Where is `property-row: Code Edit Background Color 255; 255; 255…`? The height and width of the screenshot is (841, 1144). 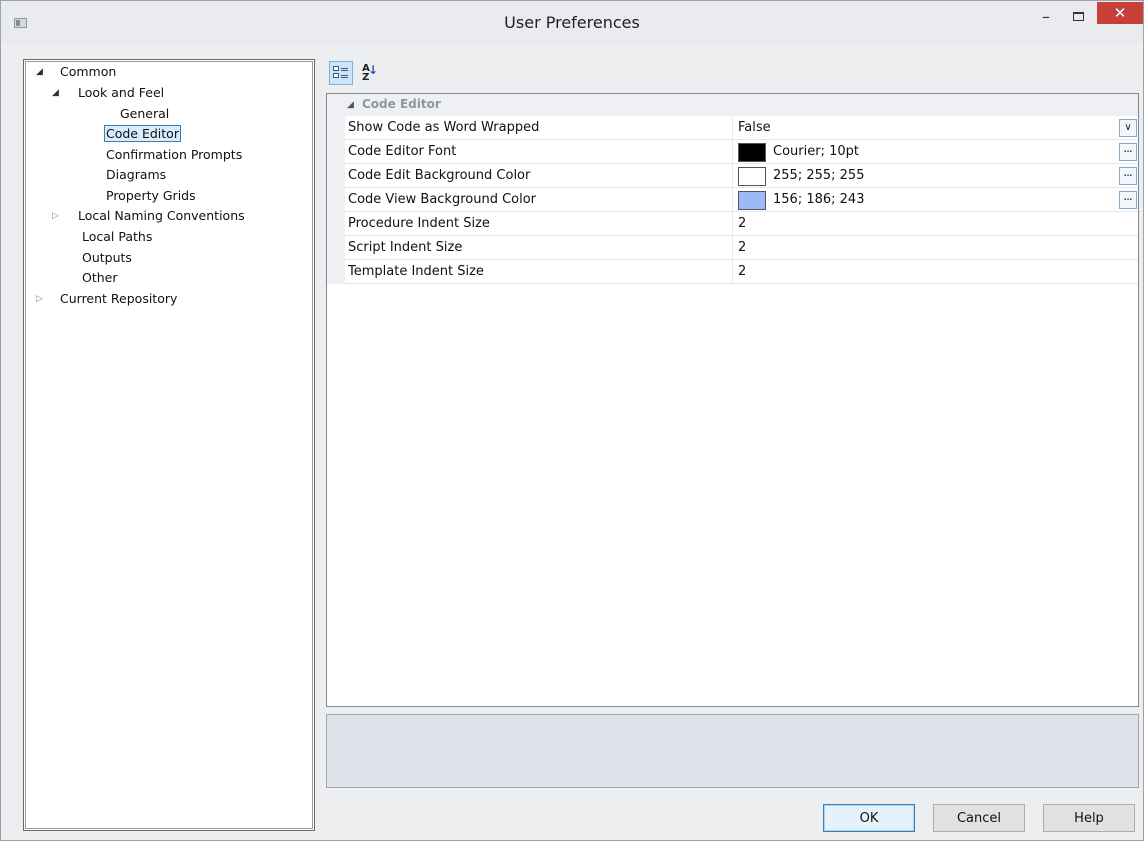
property-row: Code Edit Background Color 255; 255; 255… is located at coordinates (732, 176).